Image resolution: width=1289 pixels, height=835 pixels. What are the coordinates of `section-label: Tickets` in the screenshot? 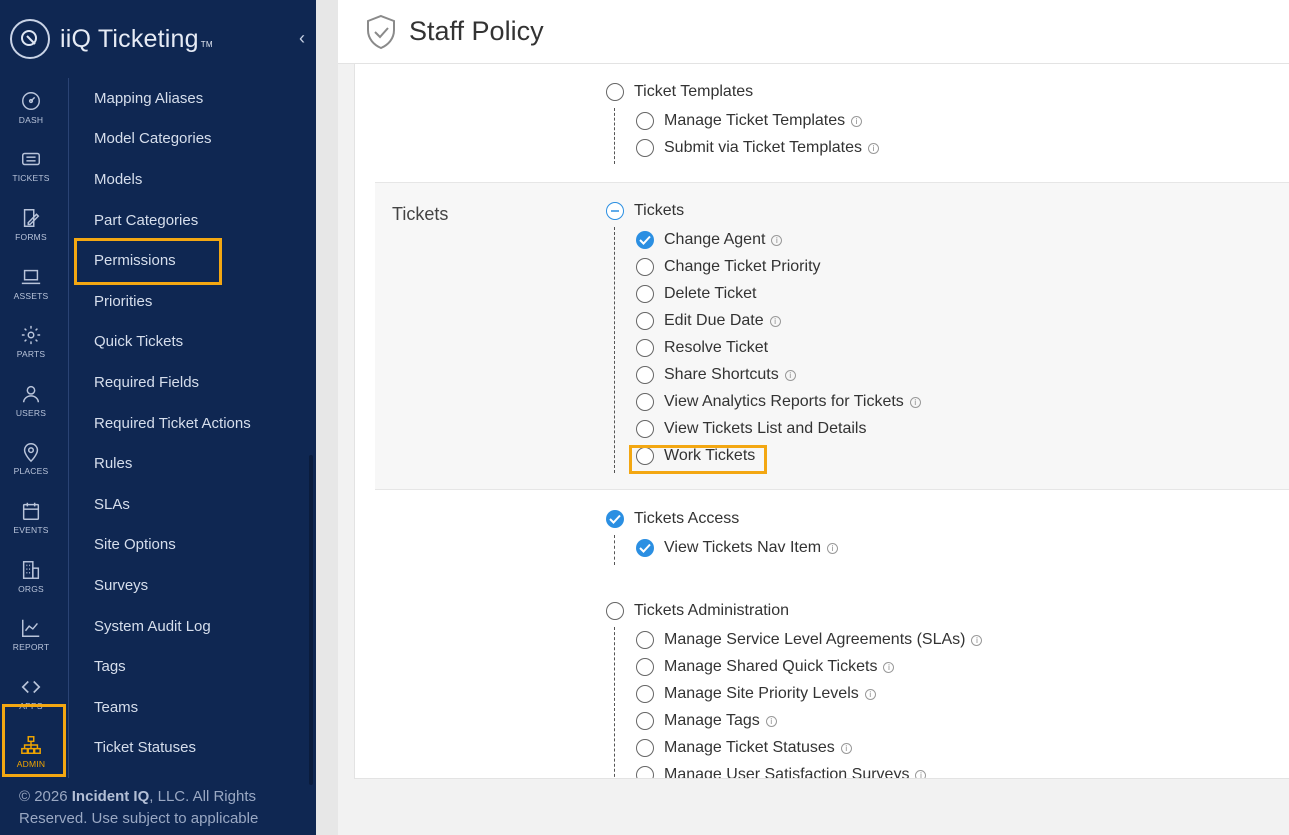 It's located at (420, 214).